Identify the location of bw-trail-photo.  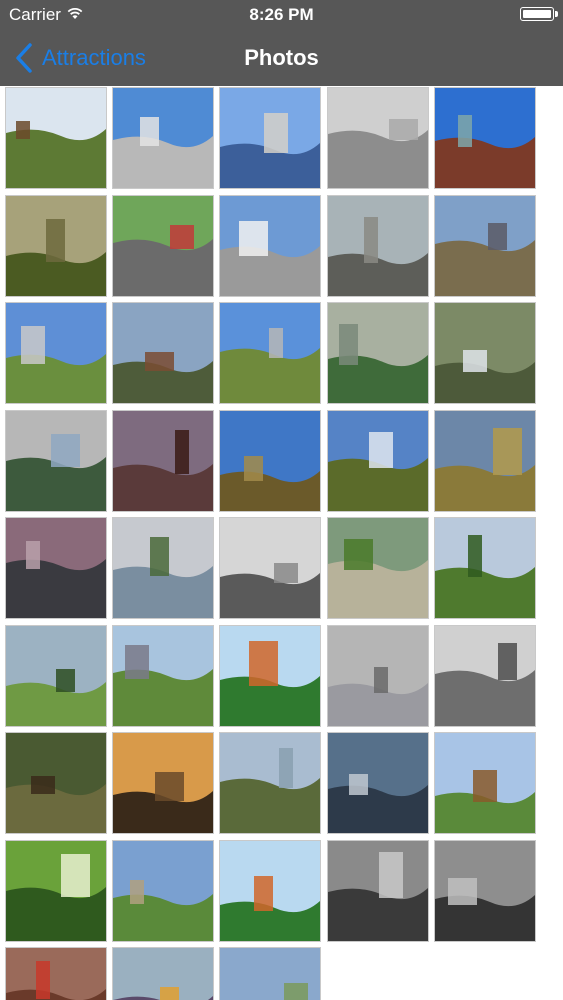
(270, 568).